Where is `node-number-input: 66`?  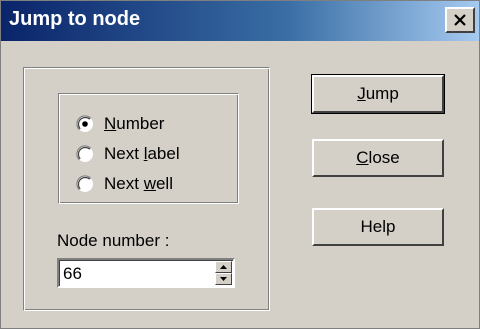
node-number-input: 66 is located at coordinates (72, 274).